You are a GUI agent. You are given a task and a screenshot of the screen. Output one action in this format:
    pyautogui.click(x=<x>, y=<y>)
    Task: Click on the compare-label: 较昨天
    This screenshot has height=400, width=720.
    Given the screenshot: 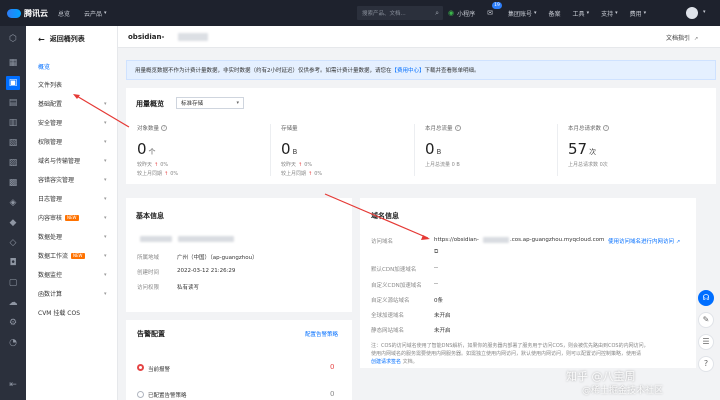 What is the action you would take?
    pyautogui.click(x=289, y=165)
    